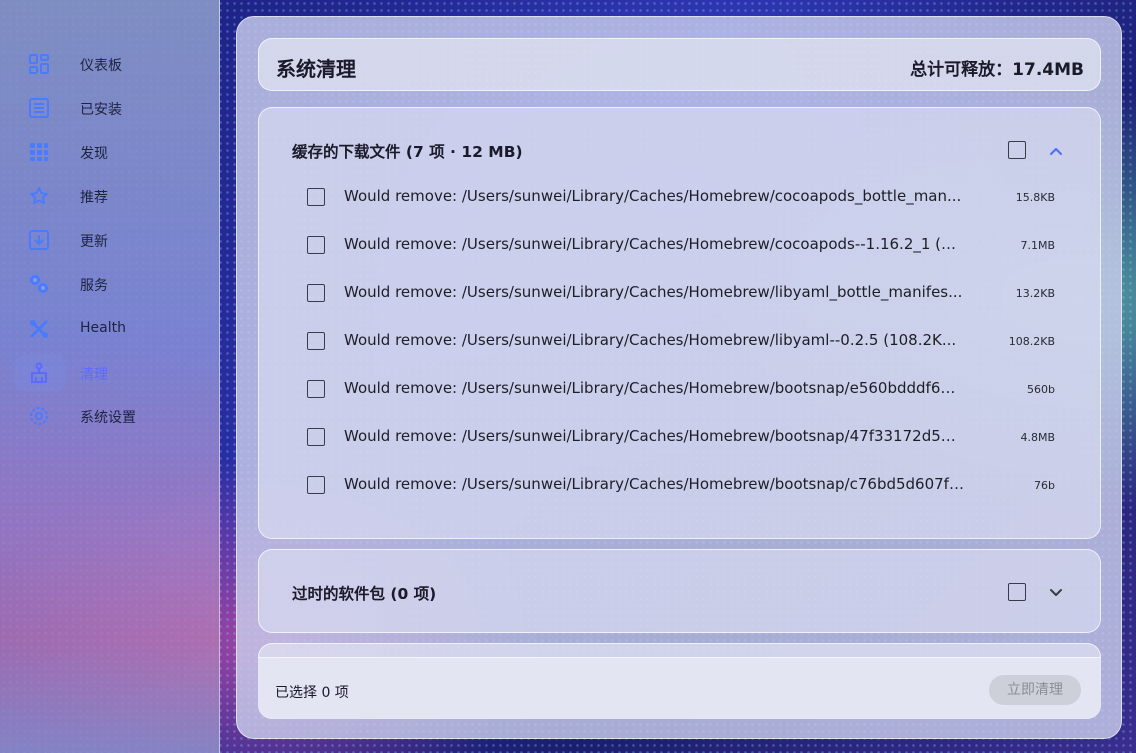 The height and width of the screenshot is (753, 1136). What do you see at coordinates (39, 108) in the screenshot?
I see `list-icon` at bounding box center [39, 108].